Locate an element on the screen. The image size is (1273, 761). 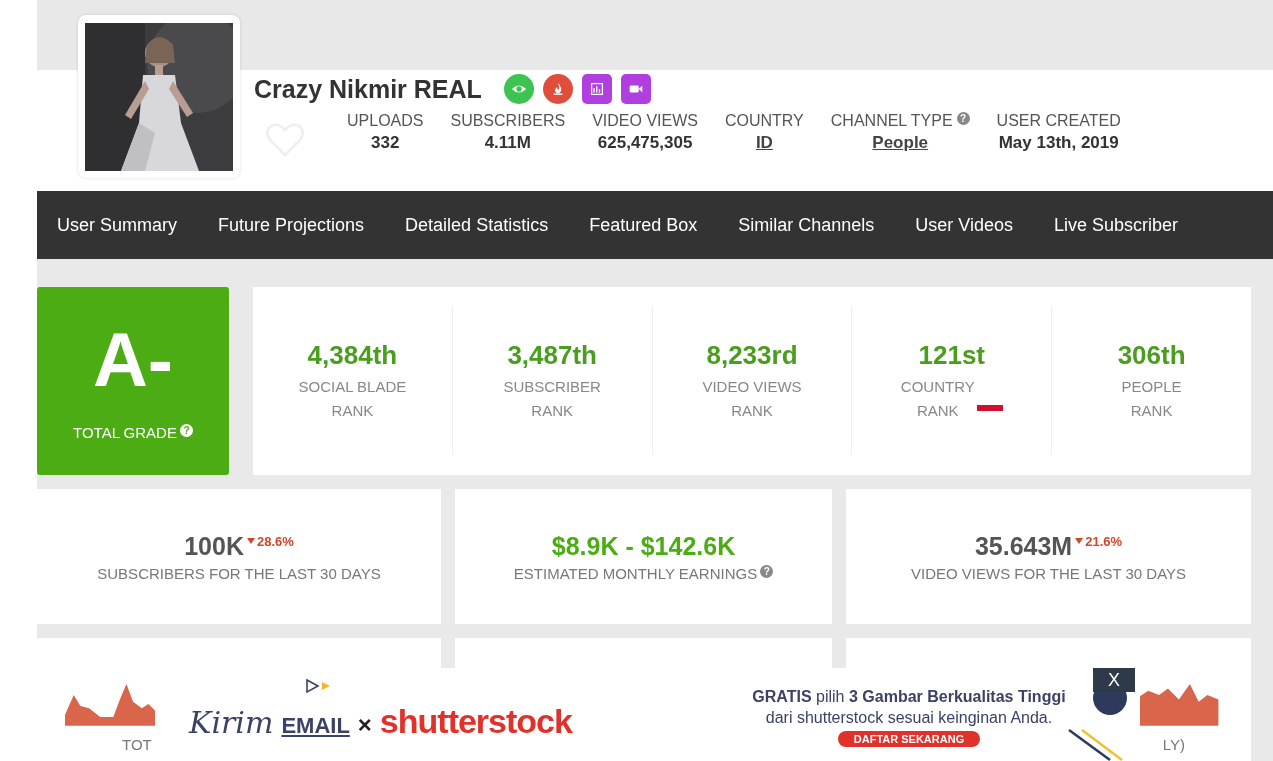
summary-value: 35.643M is located at coordinates (1023, 546).